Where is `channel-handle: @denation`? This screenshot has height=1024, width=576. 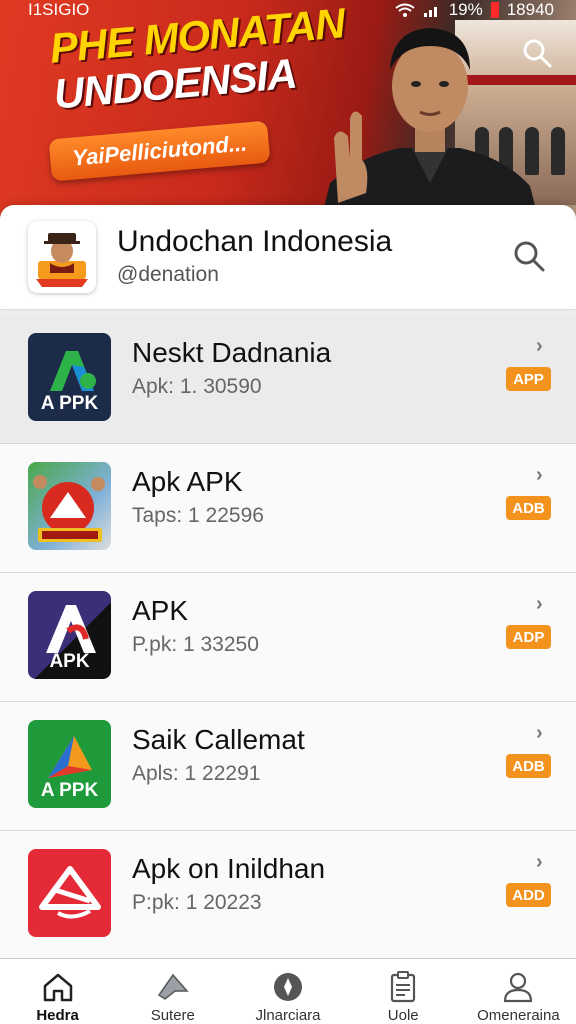
channel-handle: @denation is located at coordinates (168, 274).